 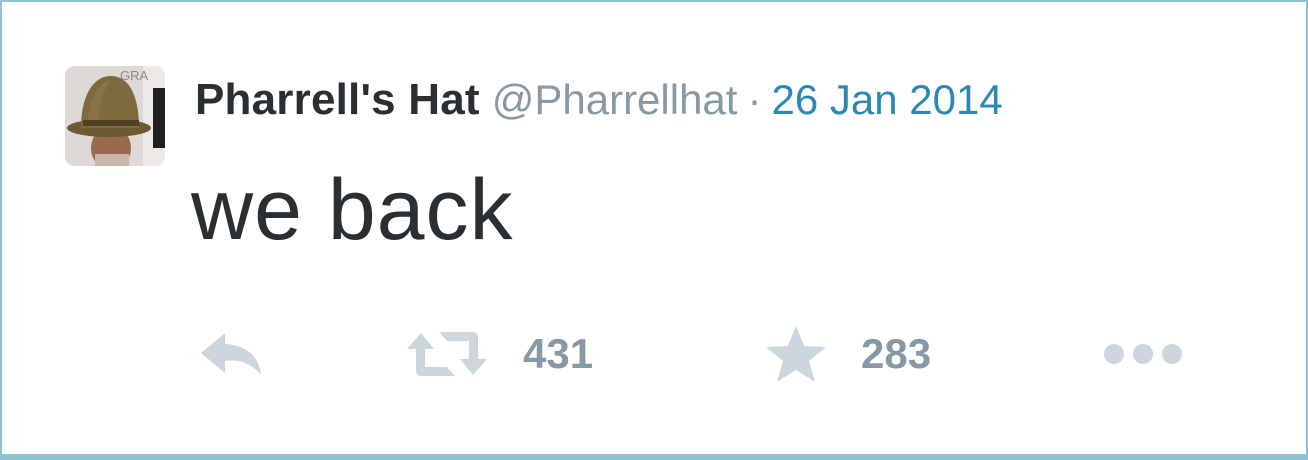 I want to click on tweet-header: Pharrell's Hat @Pharrellhat · 26 Jan 2014, so click(x=599, y=100).